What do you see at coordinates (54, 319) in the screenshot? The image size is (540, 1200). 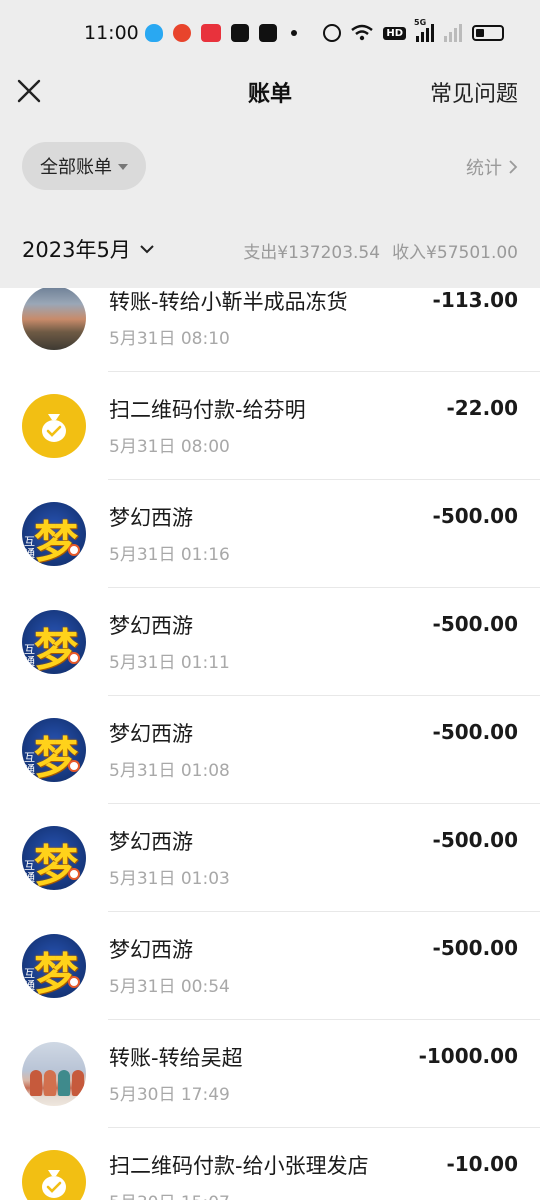 I see `landscape-avatar` at bounding box center [54, 319].